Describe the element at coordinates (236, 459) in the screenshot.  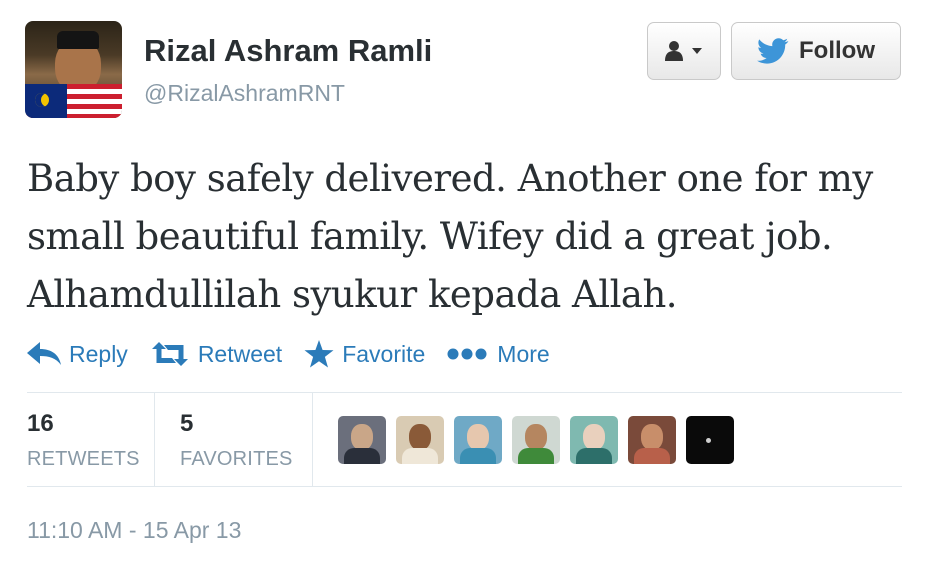
I see `favorites-label: FAVORITES` at that location.